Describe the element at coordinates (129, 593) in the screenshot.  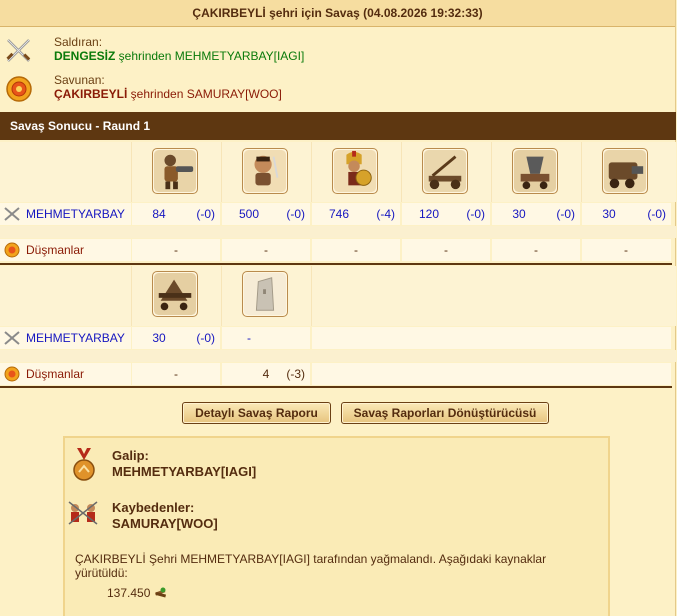
I see `resource-amount: 137.450` at that location.